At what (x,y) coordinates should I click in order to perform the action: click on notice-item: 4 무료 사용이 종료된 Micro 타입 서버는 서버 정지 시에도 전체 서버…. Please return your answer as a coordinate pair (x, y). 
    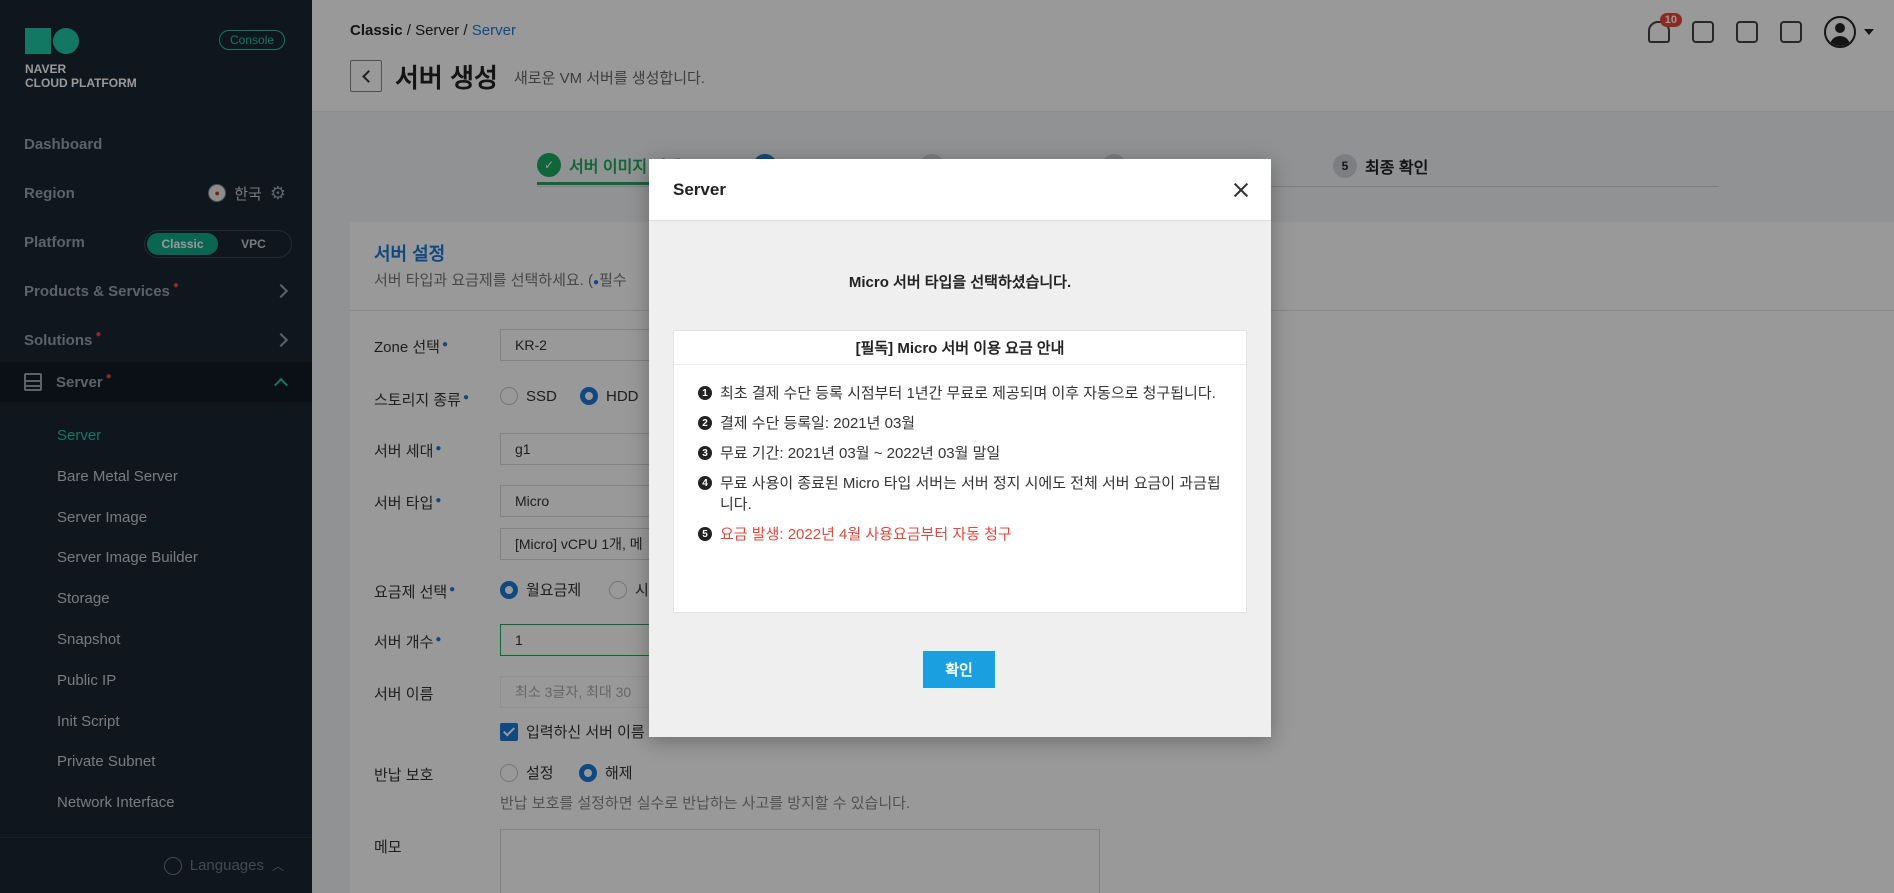
    Looking at the image, I should click on (960, 494).